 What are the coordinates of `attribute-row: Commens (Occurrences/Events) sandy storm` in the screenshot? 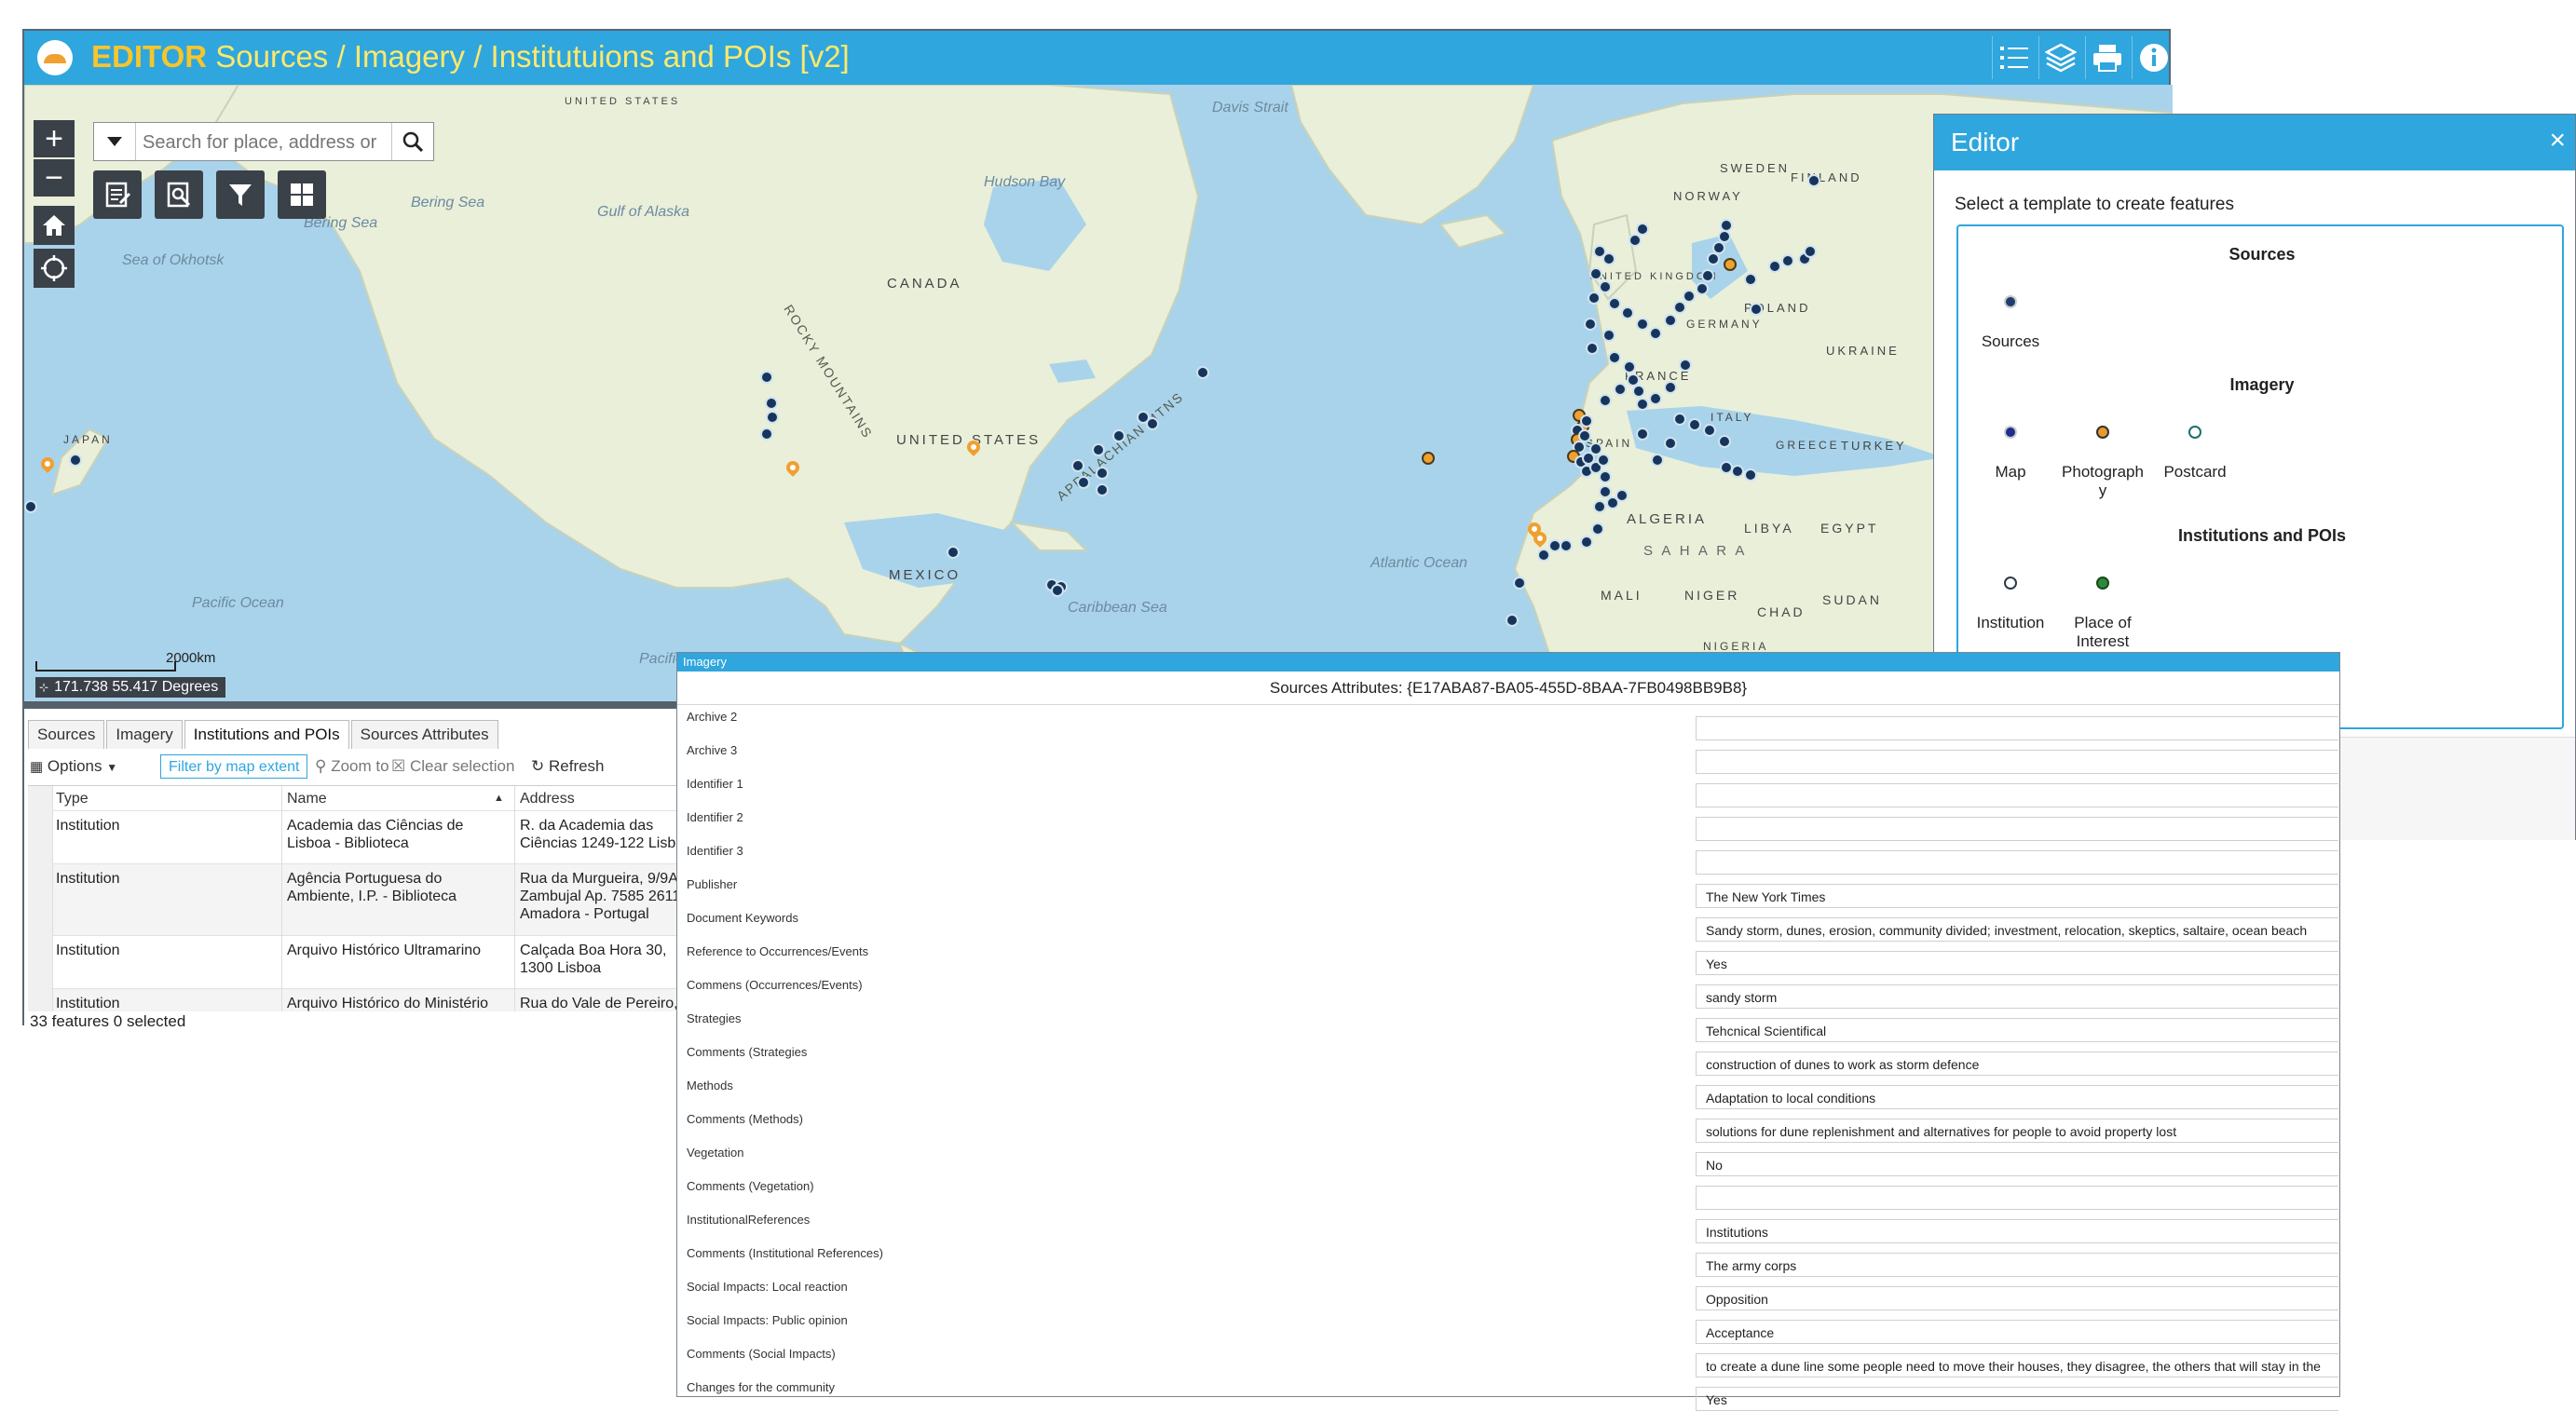 It's located at (1509, 991).